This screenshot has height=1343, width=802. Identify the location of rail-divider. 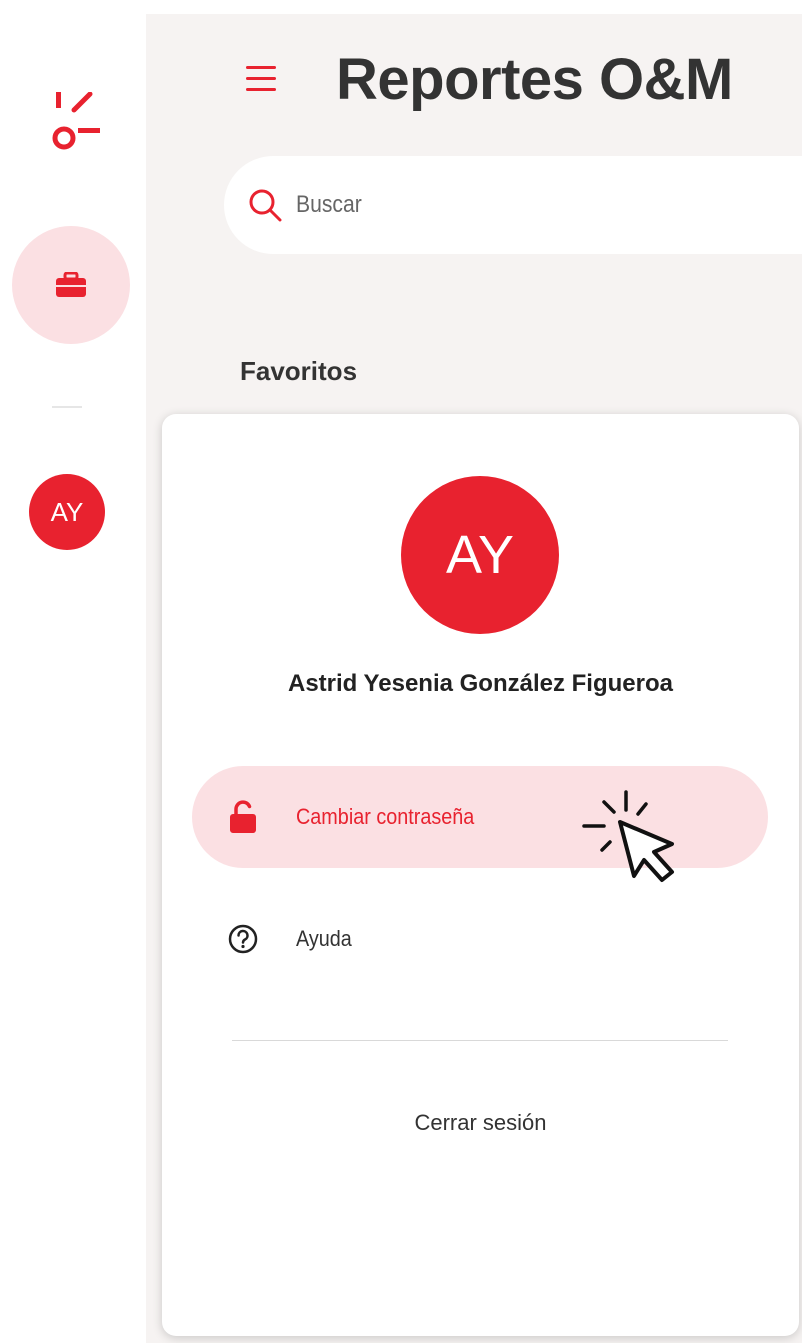
(67, 407).